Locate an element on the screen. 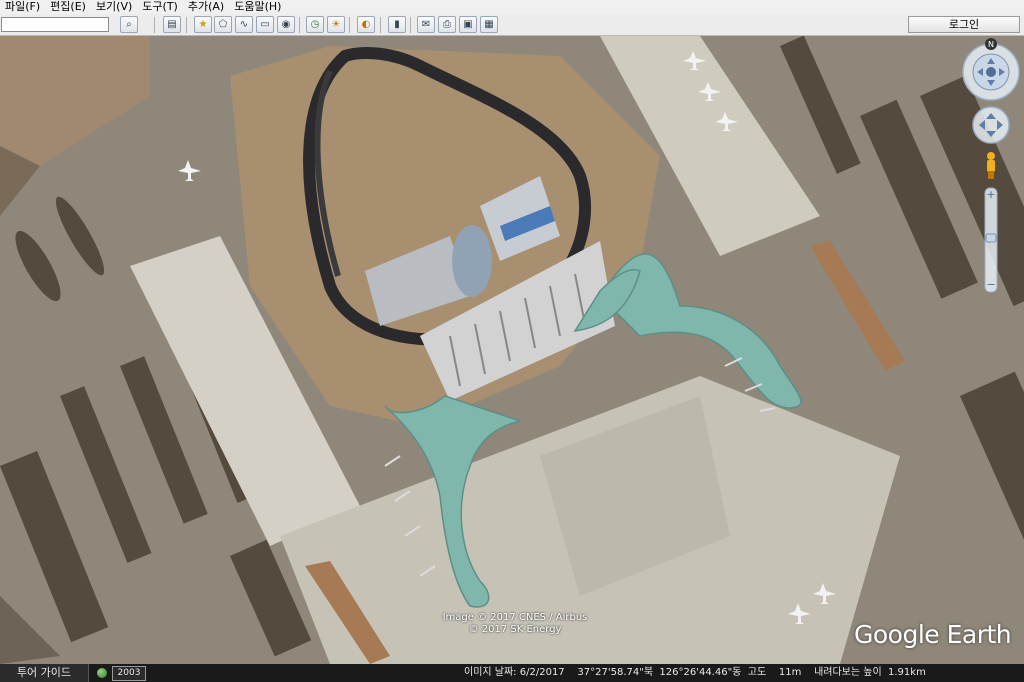 The width and height of the screenshot is (1024, 682). ruler-icon: ▮ is located at coordinates (397, 24).